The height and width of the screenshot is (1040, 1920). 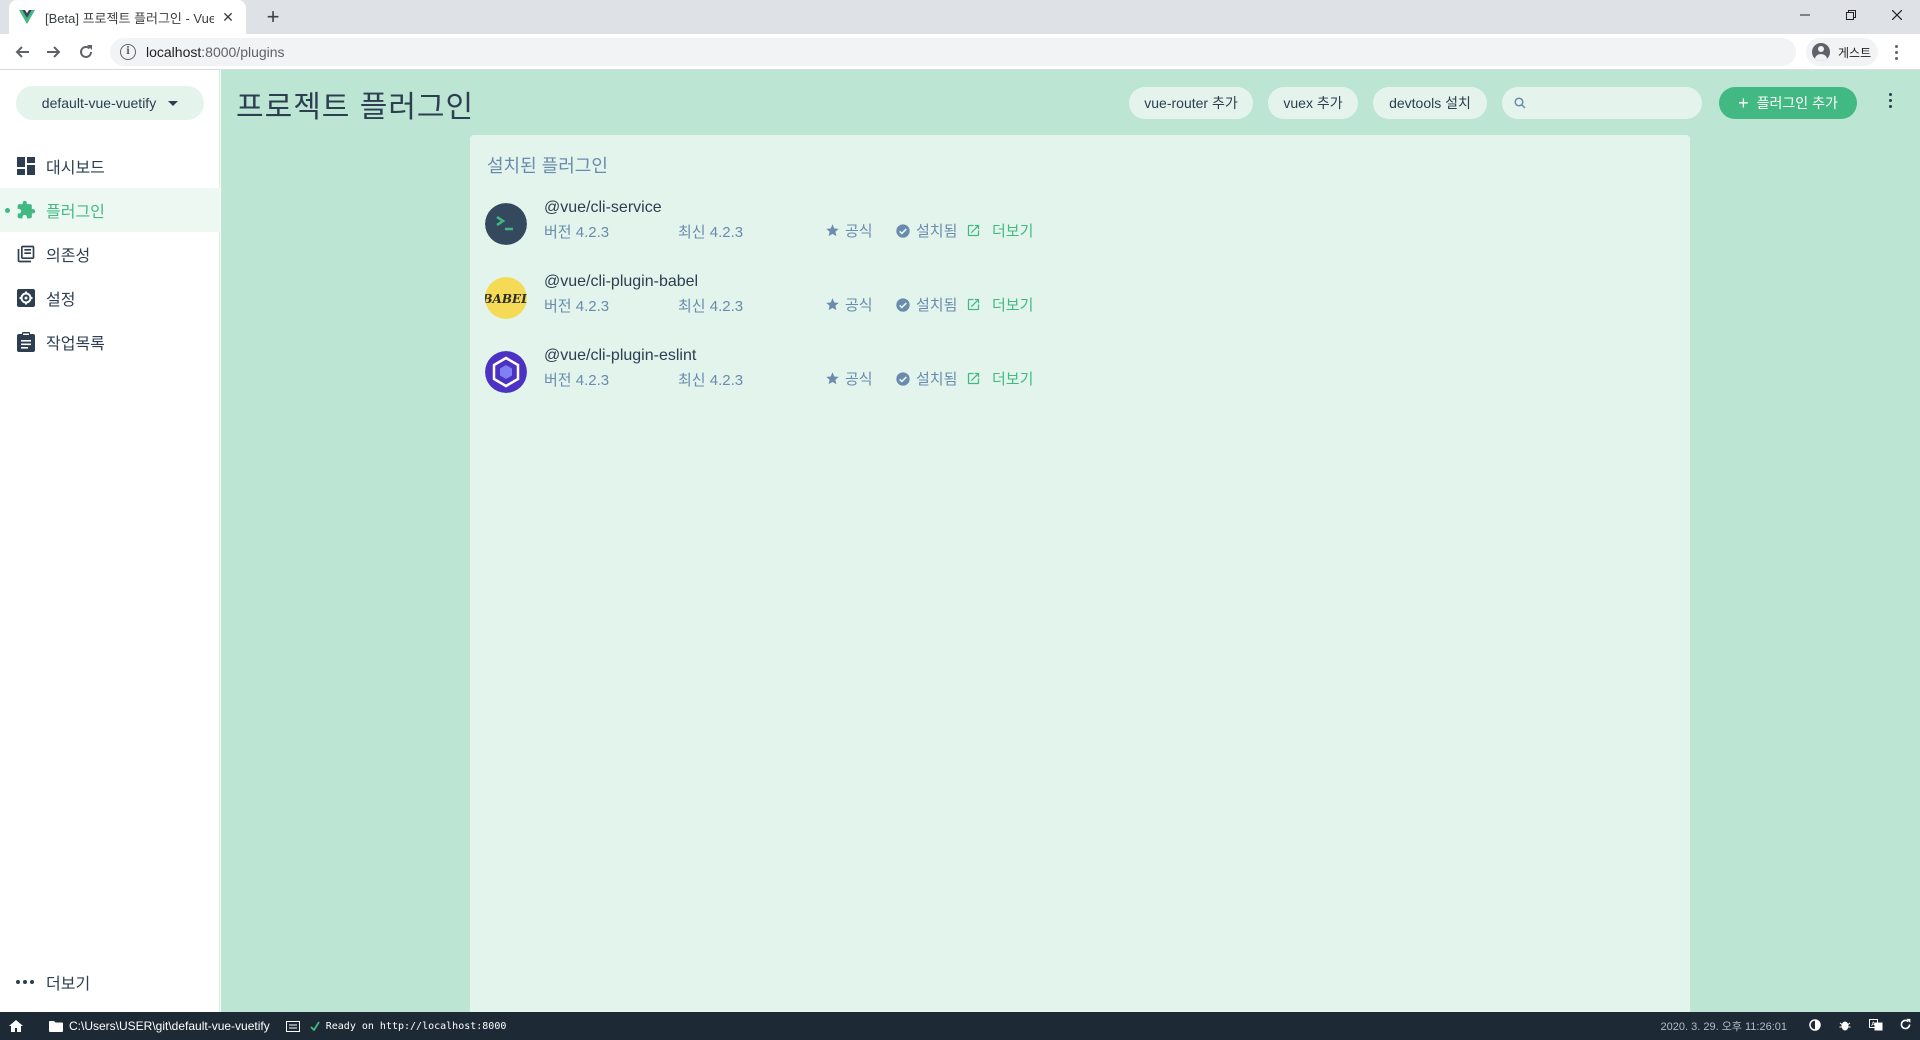 What do you see at coordinates (1905, 1026) in the screenshot?
I see `refresh-icon` at bounding box center [1905, 1026].